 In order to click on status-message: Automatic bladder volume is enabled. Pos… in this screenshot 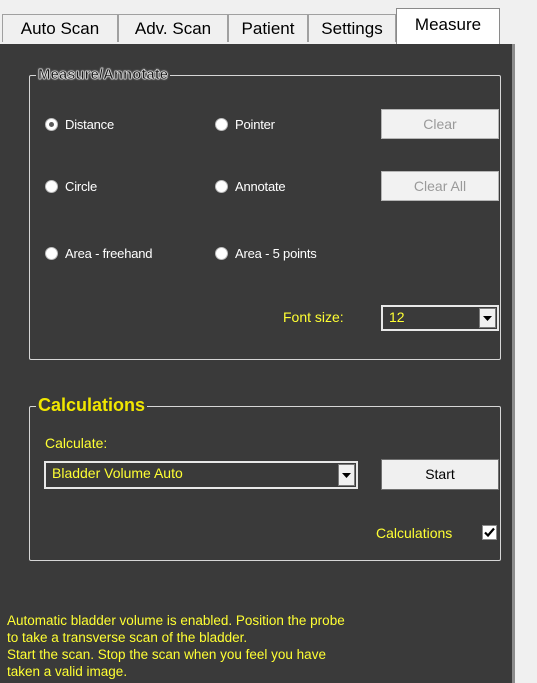, I will do `click(237, 646)`.